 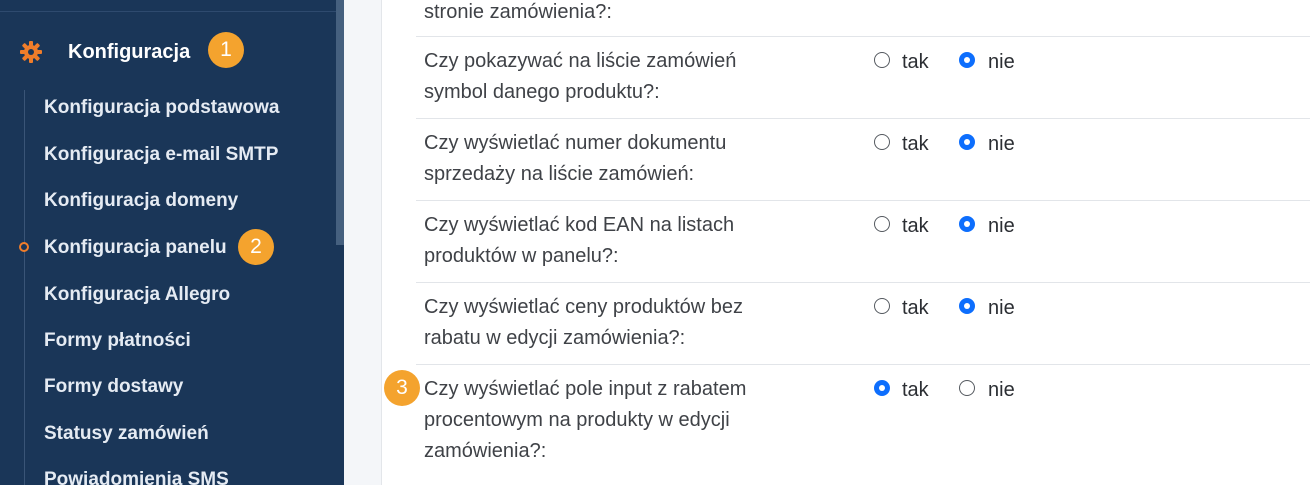 I want to click on question-3-line2: produktów w panelu?:, so click(x=521, y=256).